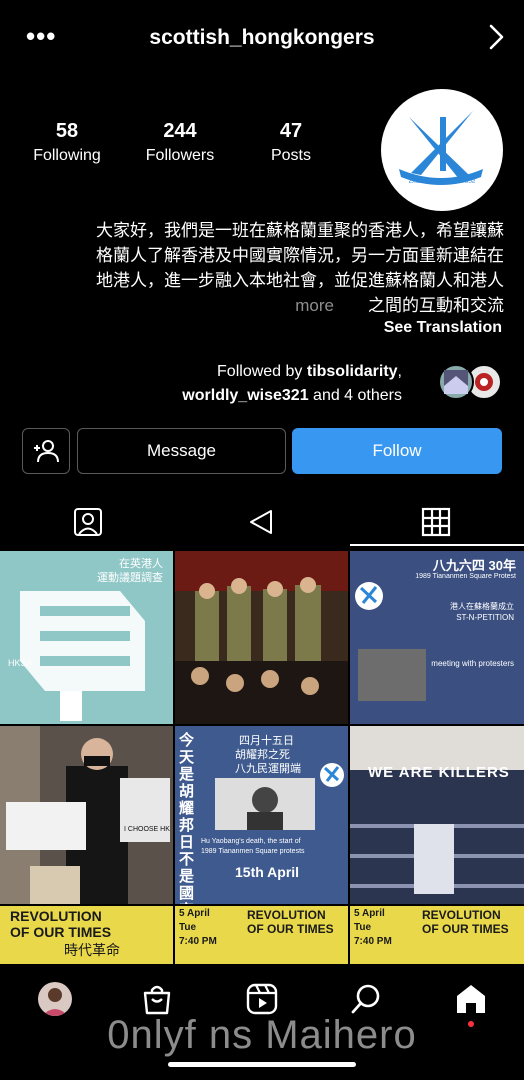 The height and width of the screenshot is (1080, 524). Describe the element at coordinates (456, 382) in the screenshot. I see `mutual-follower-avatar` at that location.